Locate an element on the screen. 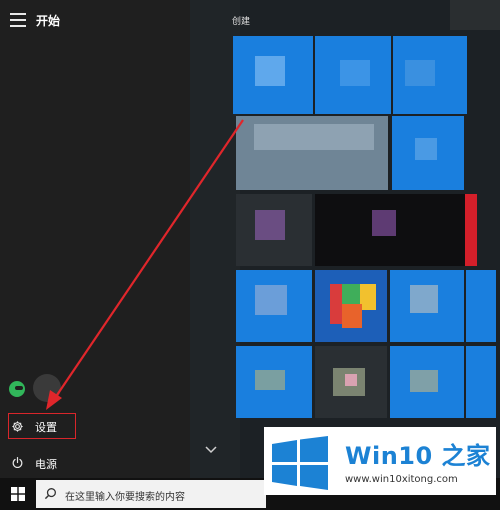 The width and height of the screenshot is (500, 510). start-menu-title: 开始 is located at coordinates (48, 21).